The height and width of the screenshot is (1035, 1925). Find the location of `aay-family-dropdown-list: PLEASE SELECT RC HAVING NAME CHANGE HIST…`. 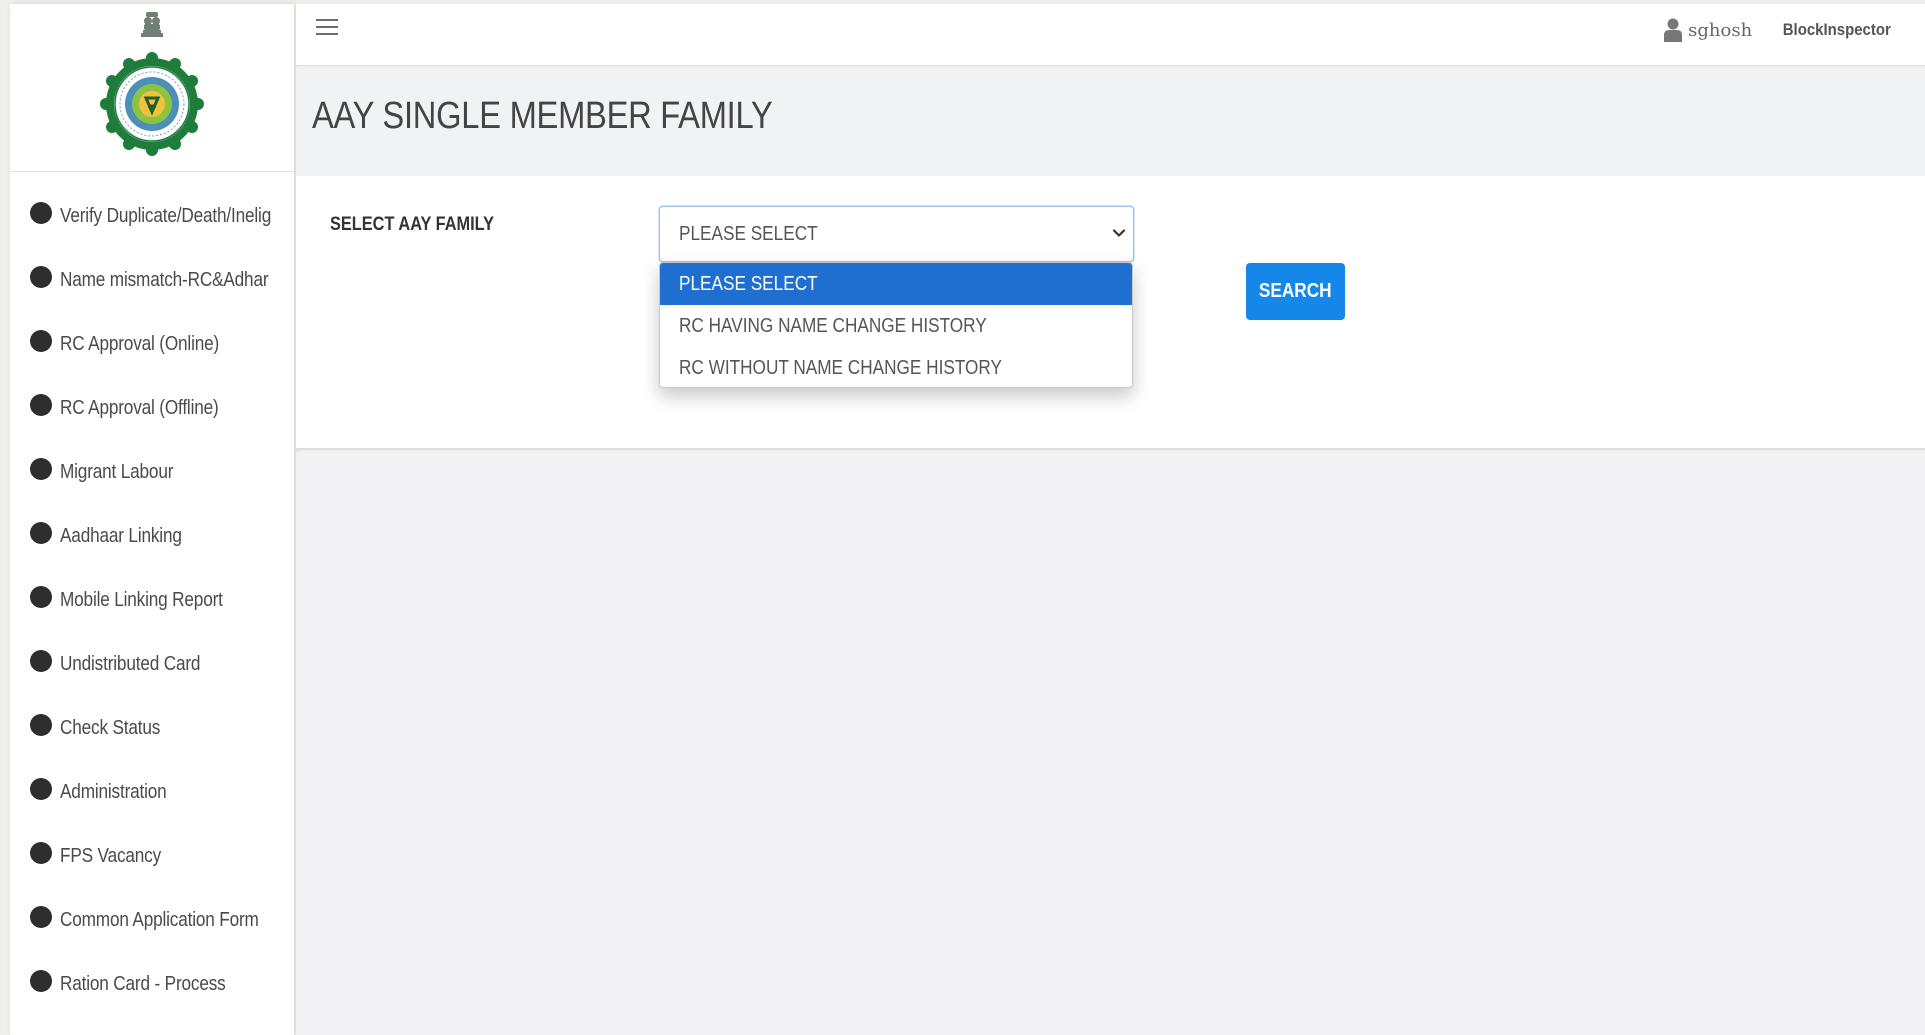

aay-family-dropdown-list: PLEASE SELECT RC HAVING NAME CHANGE HIST… is located at coordinates (896, 325).